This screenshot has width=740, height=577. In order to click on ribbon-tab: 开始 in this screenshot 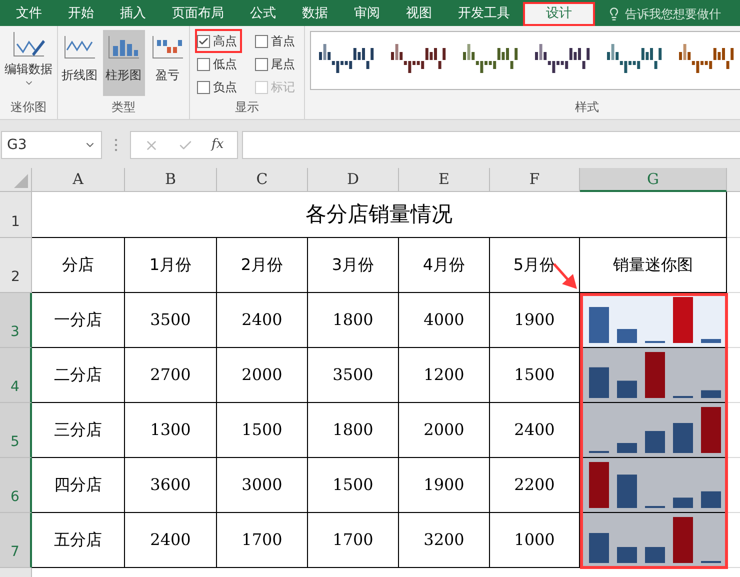, I will do `click(81, 14)`.